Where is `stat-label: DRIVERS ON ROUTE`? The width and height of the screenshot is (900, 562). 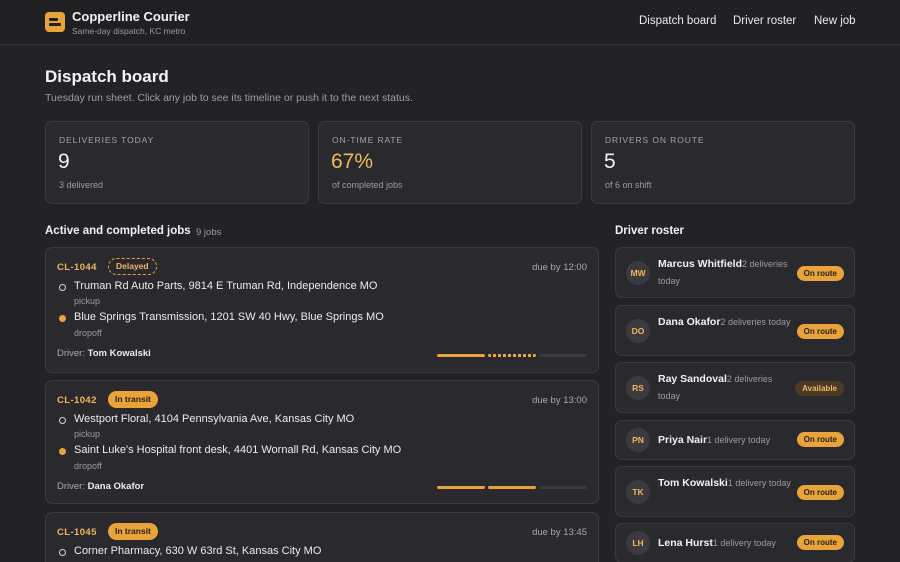
stat-label: DRIVERS ON ROUTE is located at coordinates (655, 140).